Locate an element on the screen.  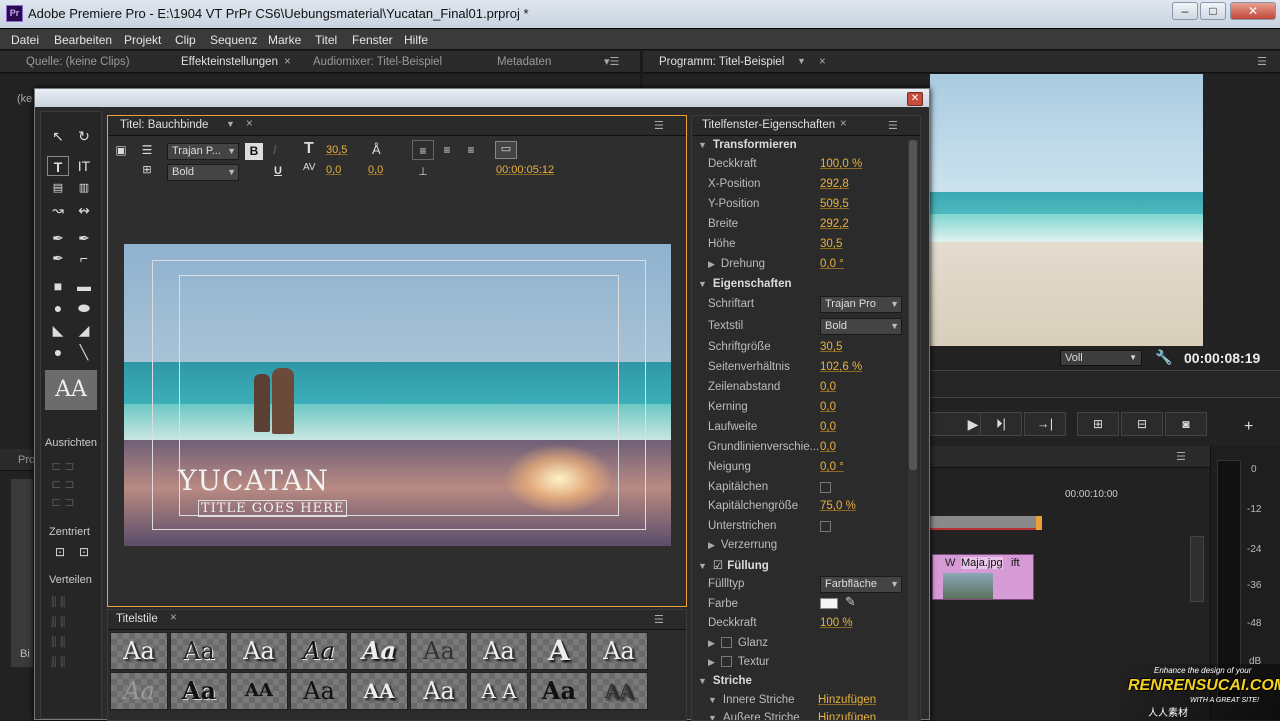
vertical-path-type-icon: ↭ is located at coordinates (84, 210).